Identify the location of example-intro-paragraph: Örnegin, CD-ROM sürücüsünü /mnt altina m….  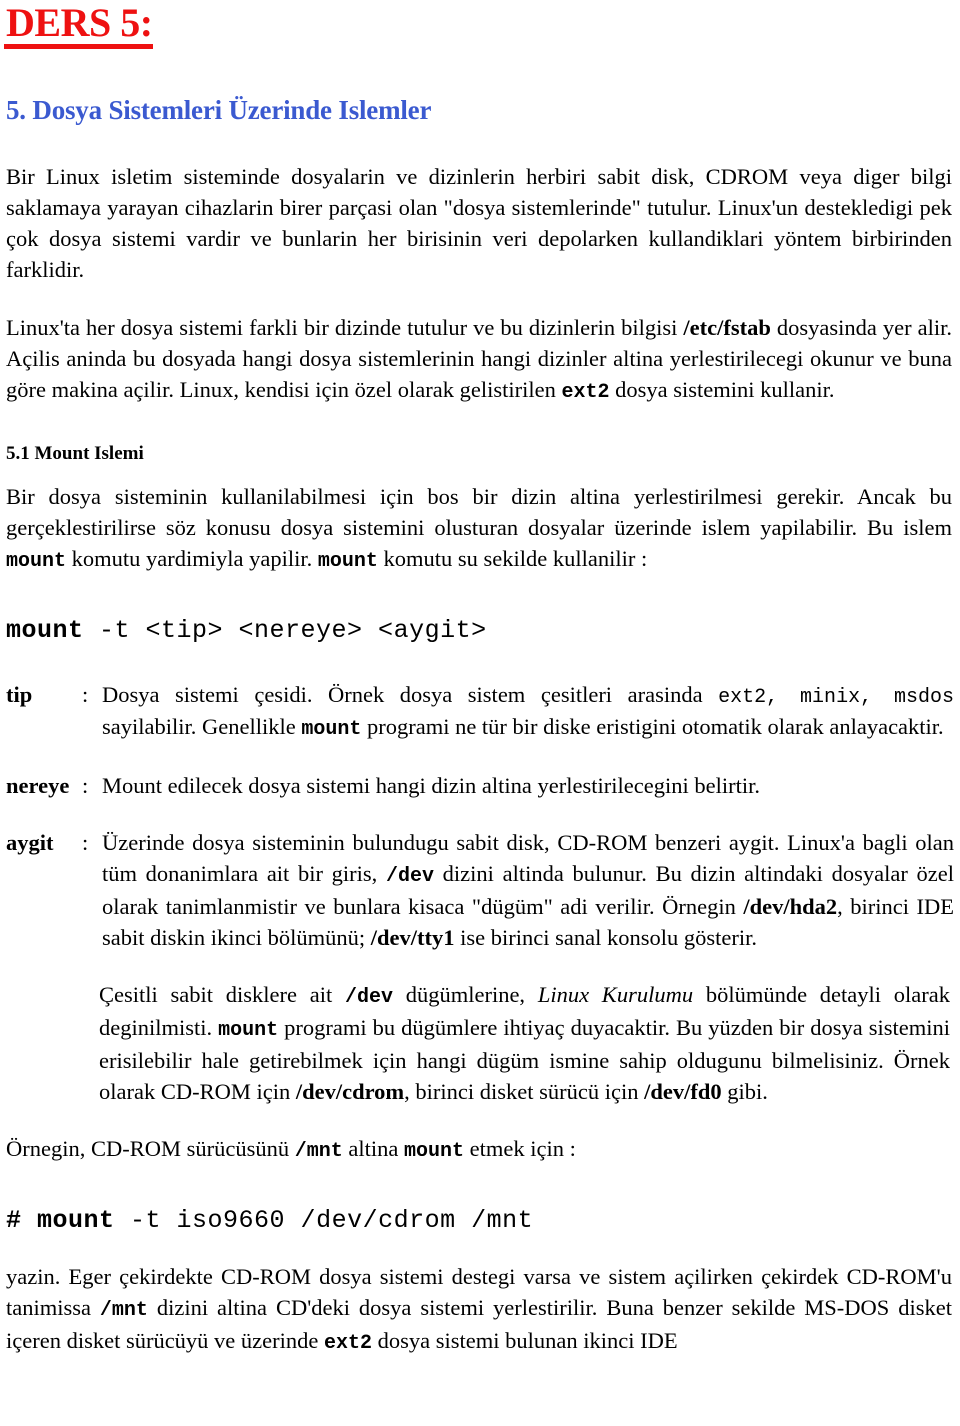
(479, 1149).